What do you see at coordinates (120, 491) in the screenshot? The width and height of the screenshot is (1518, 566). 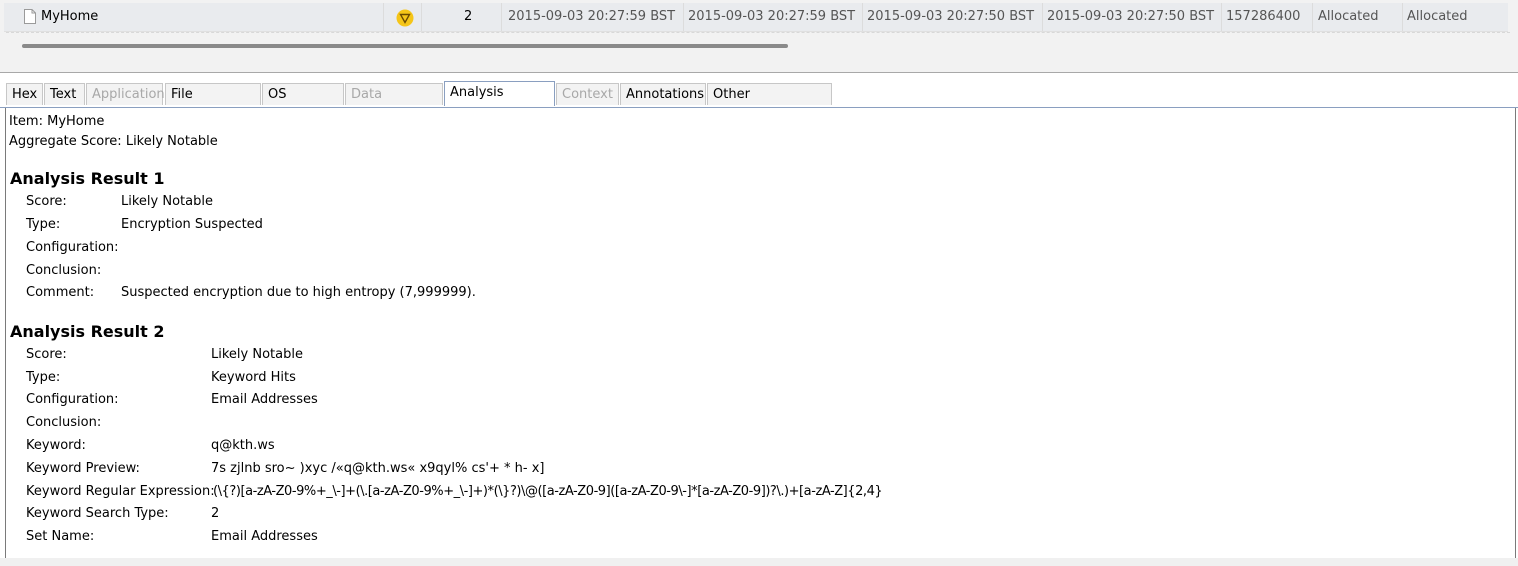 I see `field-label: Keyword Regular Expression:` at bounding box center [120, 491].